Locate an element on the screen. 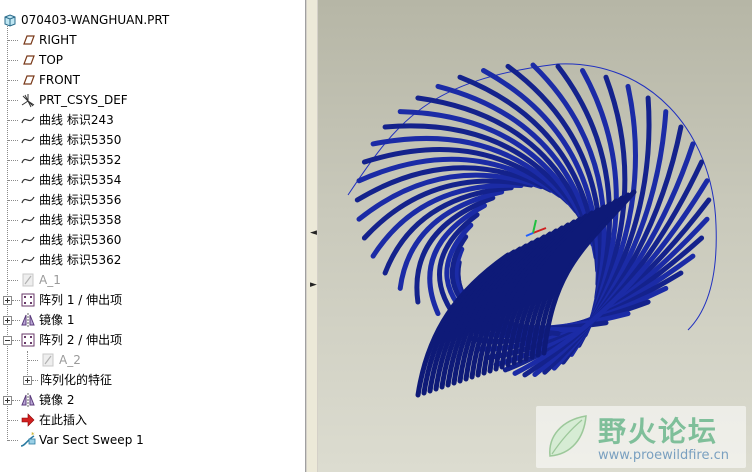  tree-item-curve-5360: 曲线 标识5360 is located at coordinates (70, 240).